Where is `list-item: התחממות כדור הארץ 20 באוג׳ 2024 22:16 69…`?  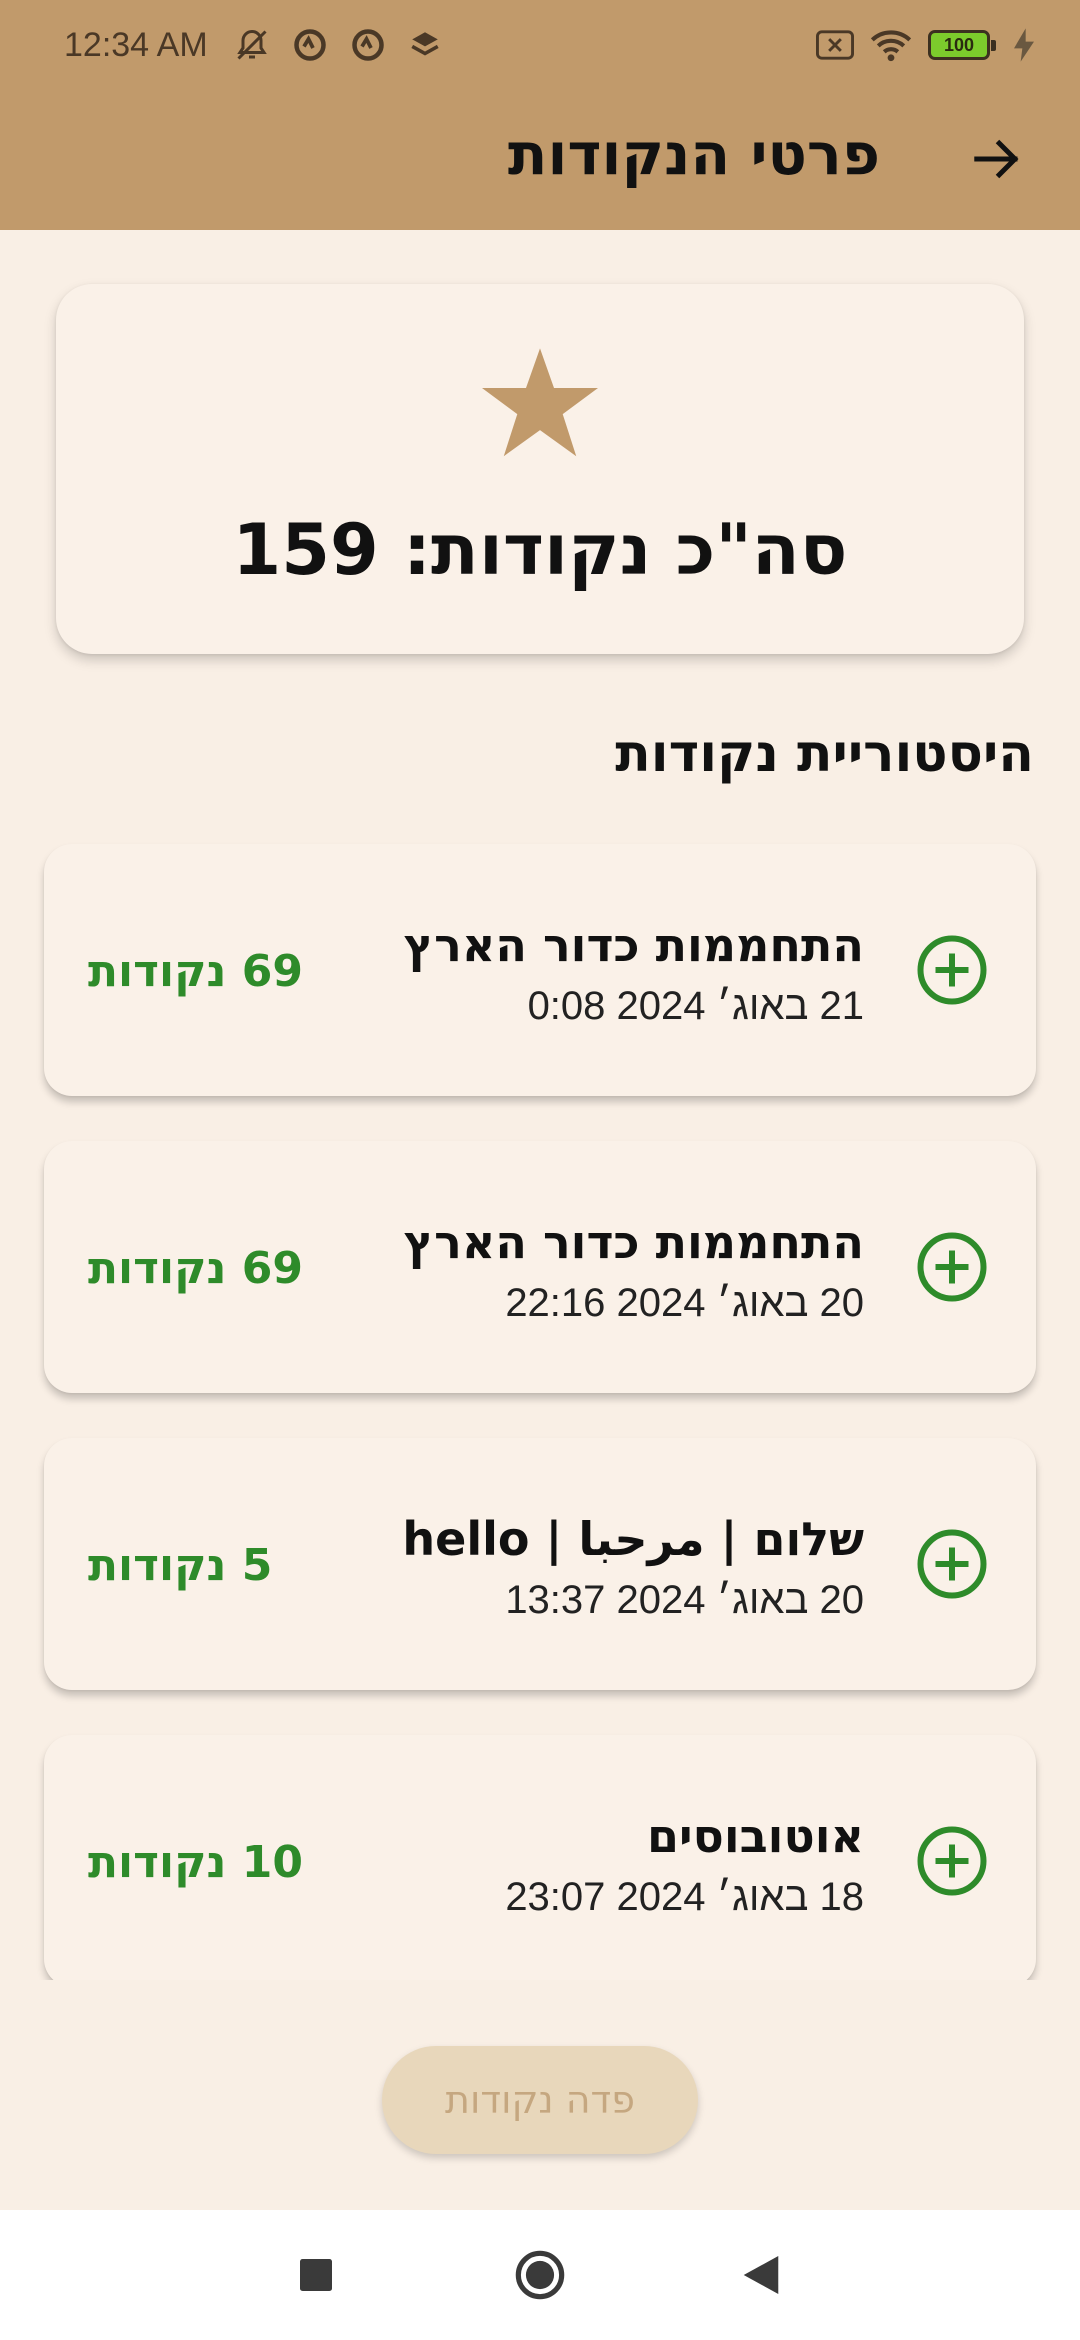
list-item: התחממות כדור הארץ 20 באוג׳ 2024 22:16 69… is located at coordinates (540, 1267).